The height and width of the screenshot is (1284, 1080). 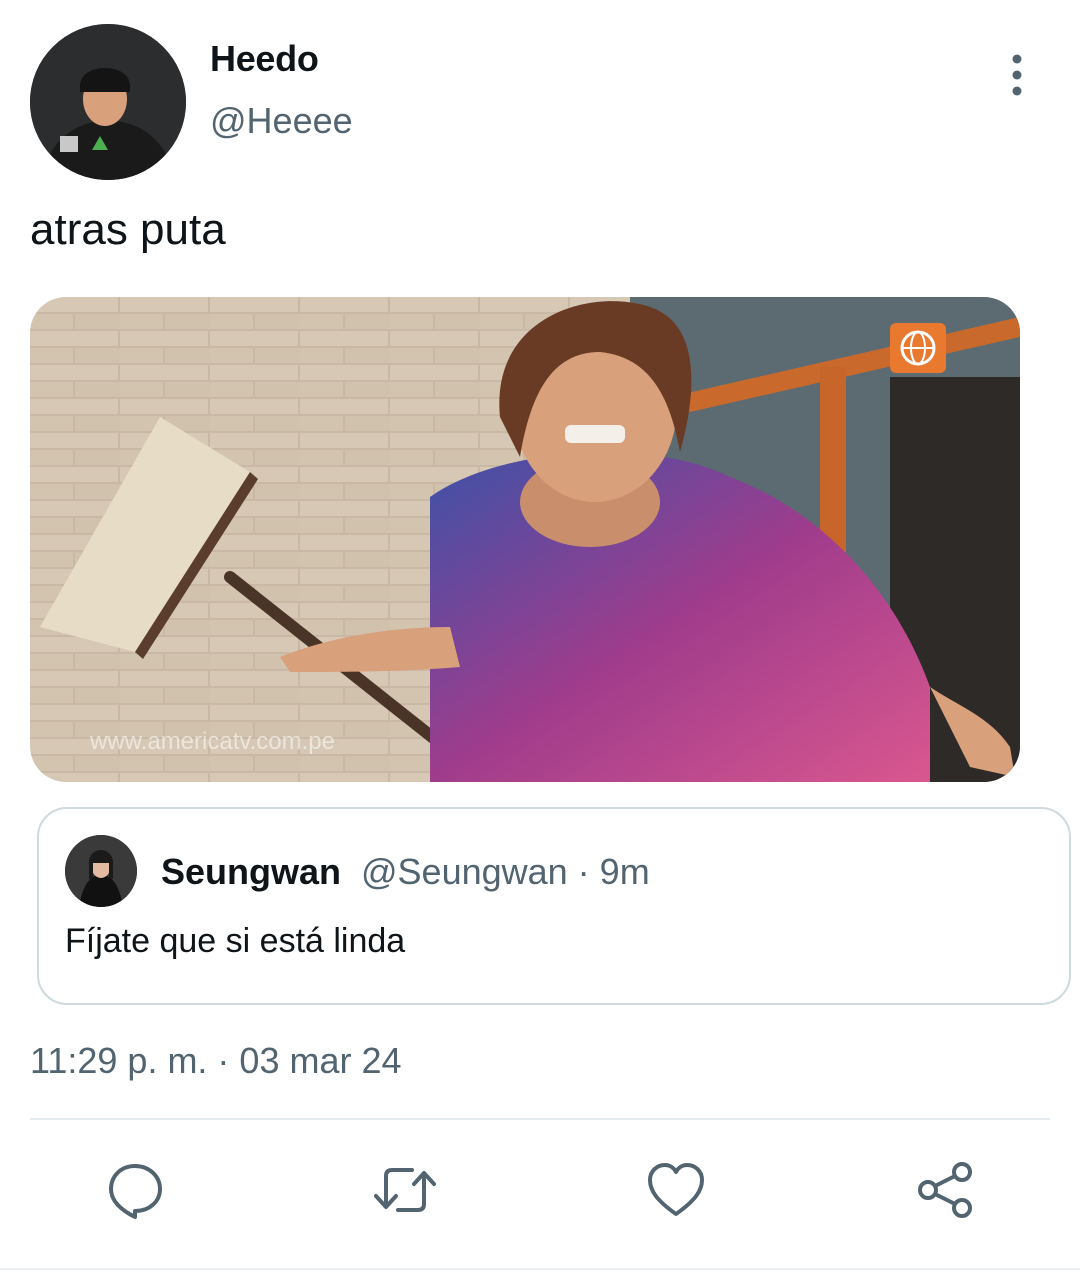 I want to click on reply-icon, so click(x=135, y=1191).